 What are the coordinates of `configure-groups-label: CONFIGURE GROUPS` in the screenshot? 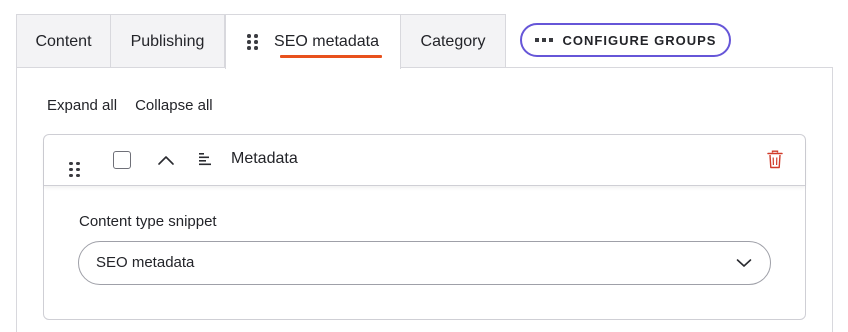 It's located at (639, 40).